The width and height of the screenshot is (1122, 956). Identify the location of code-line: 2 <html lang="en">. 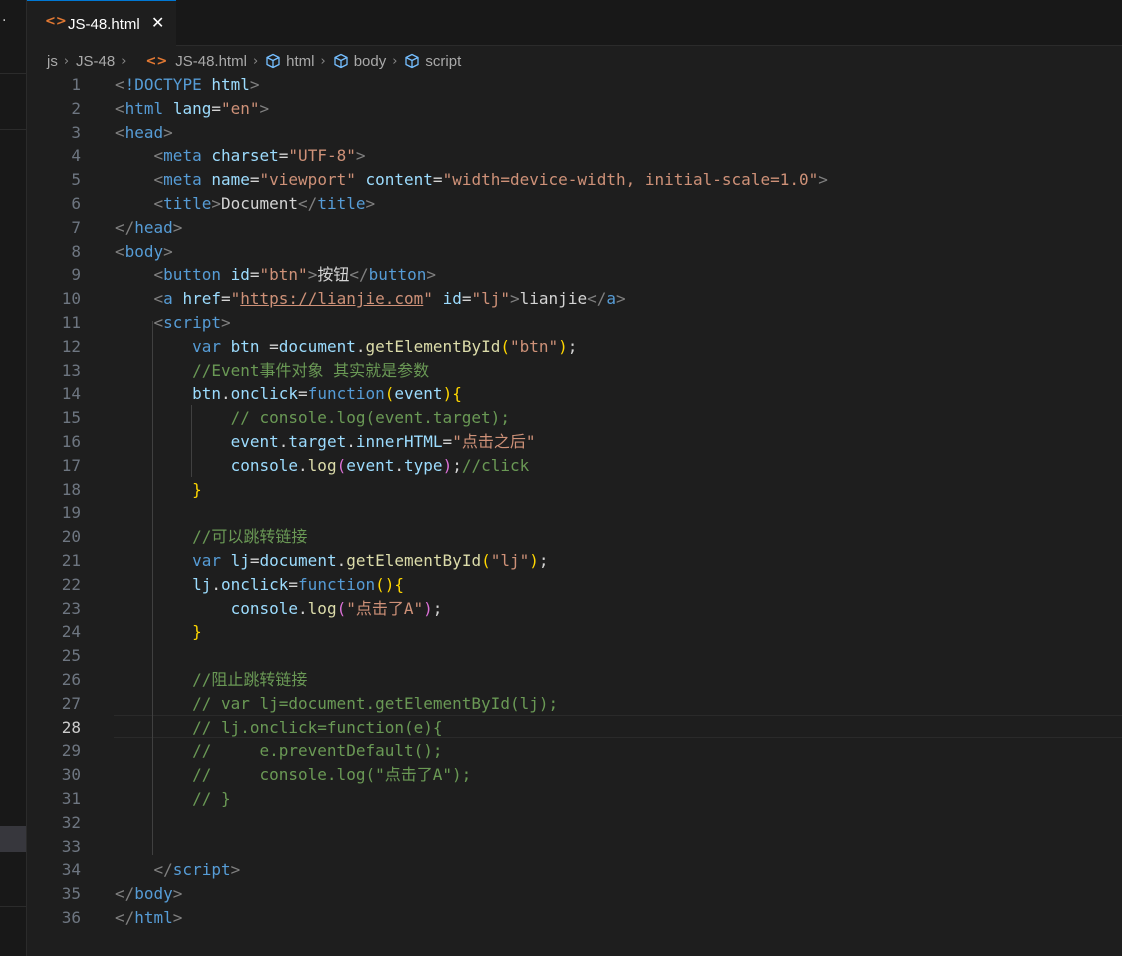
(574, 109).